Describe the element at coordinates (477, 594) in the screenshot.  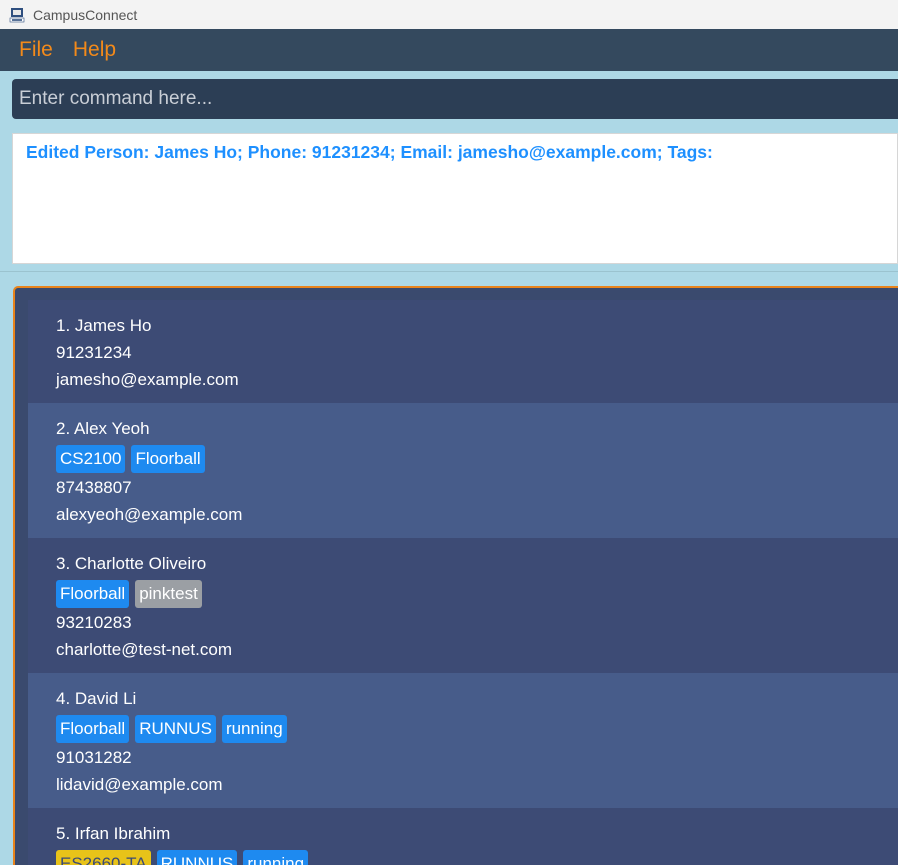
I see `tag-list: Floorball pinktest` at that location.